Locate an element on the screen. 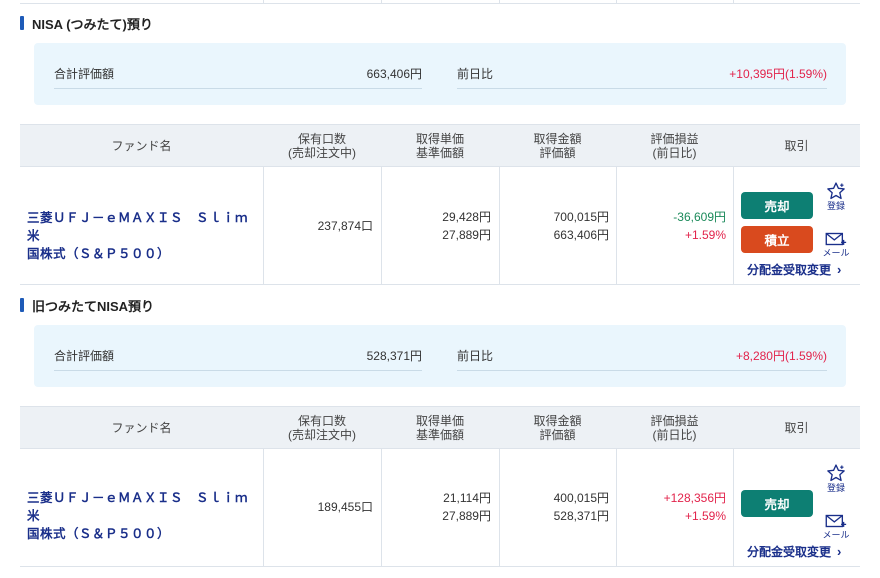 Image resolution: width=880 pixels, height=578 pixels. units-value: 189,455口 is located at coordinates (345, 507).